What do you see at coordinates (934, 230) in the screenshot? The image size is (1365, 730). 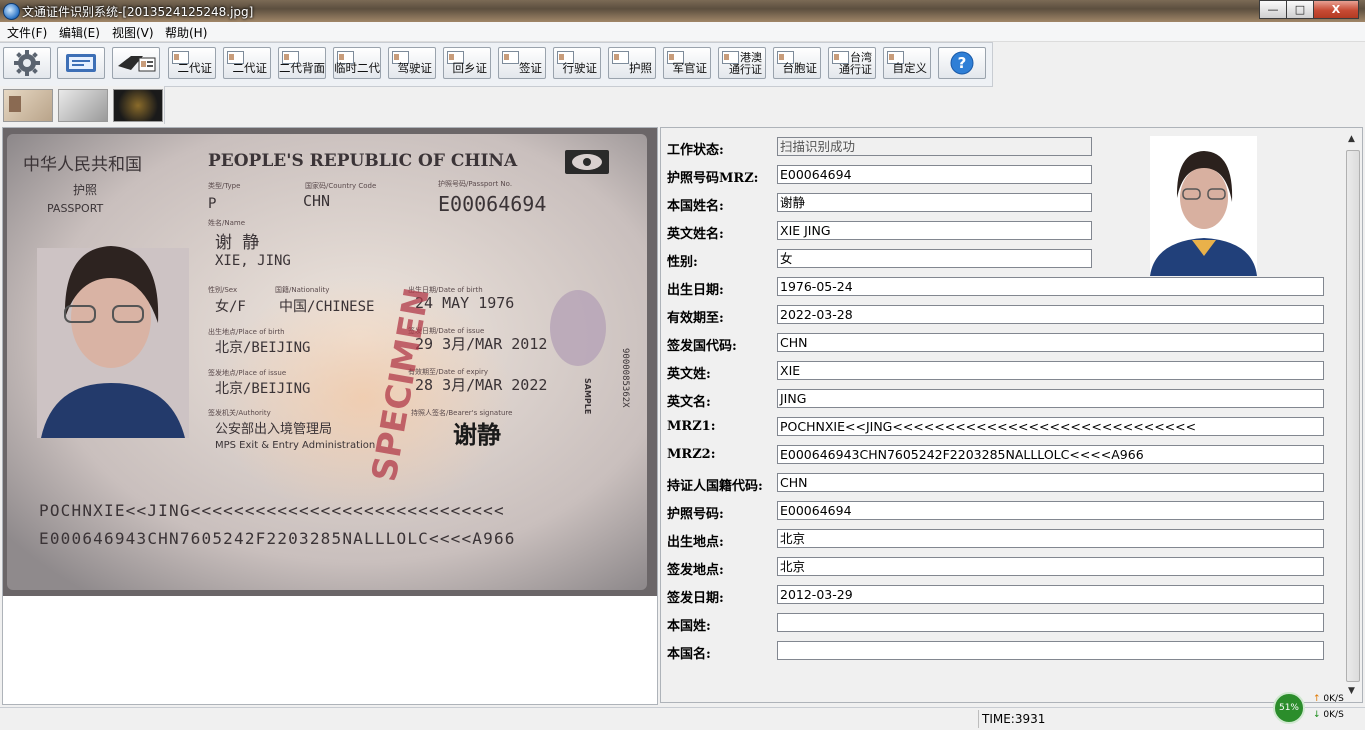 I see `english-name-field: XIE JING` at bounding box center [934, 230].